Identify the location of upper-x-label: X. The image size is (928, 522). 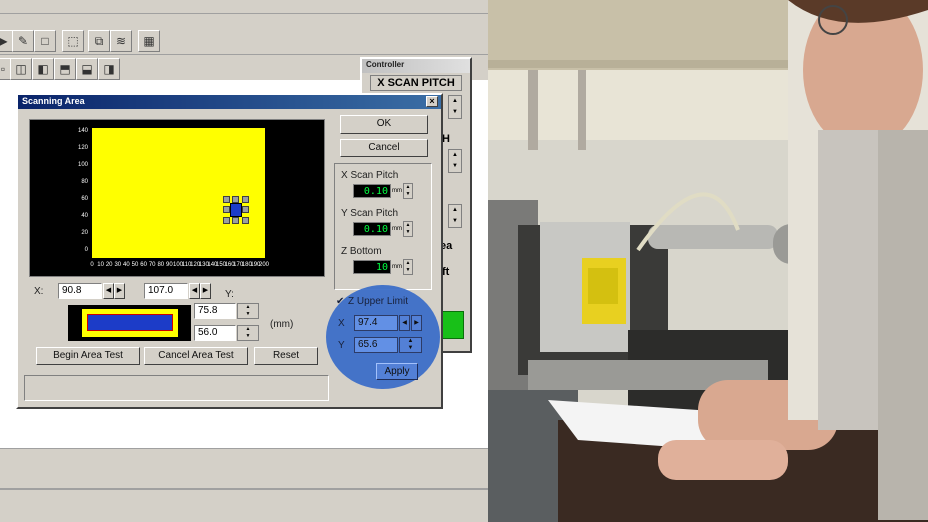
(341, 323).